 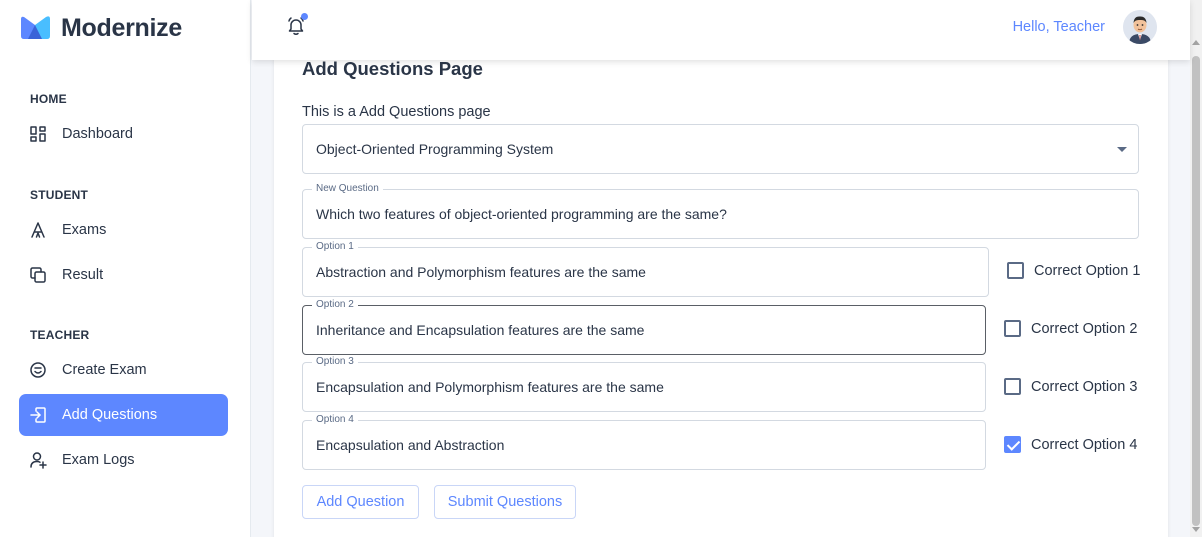 I want to click on brand-logo: Modernize, so click(x=100, y=28).